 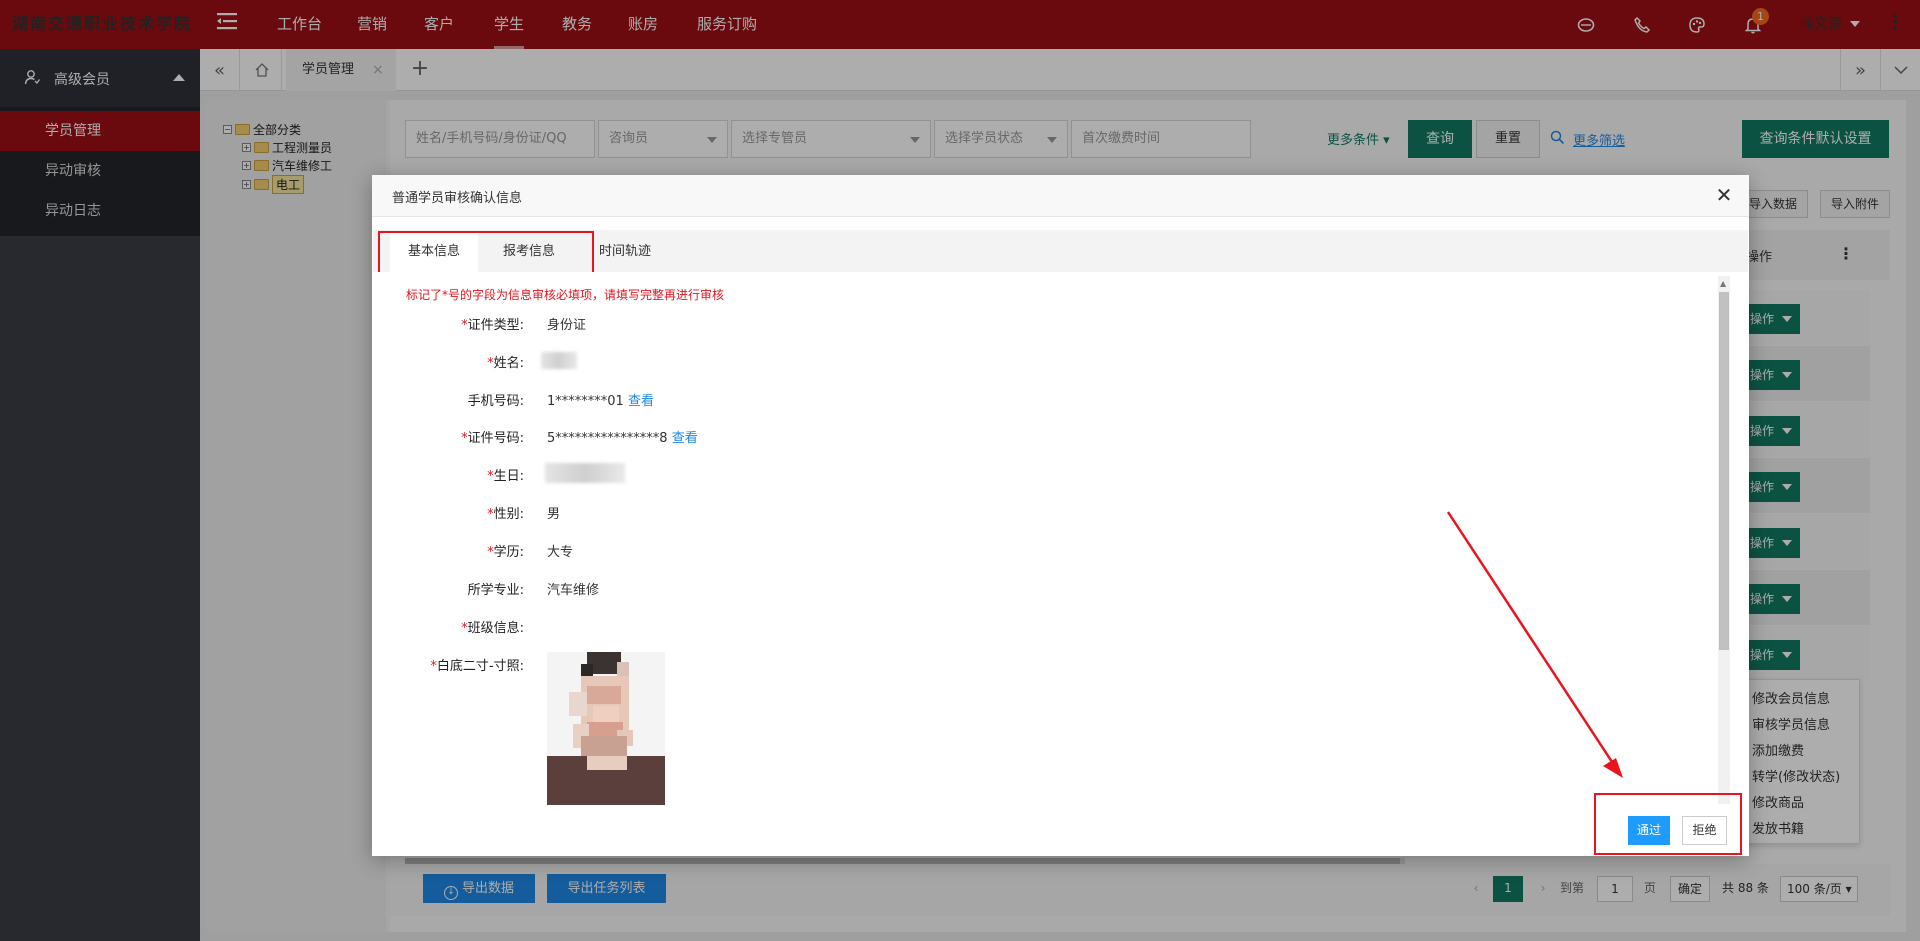 I want to click on modal-header, so click(x=1060, y=196).